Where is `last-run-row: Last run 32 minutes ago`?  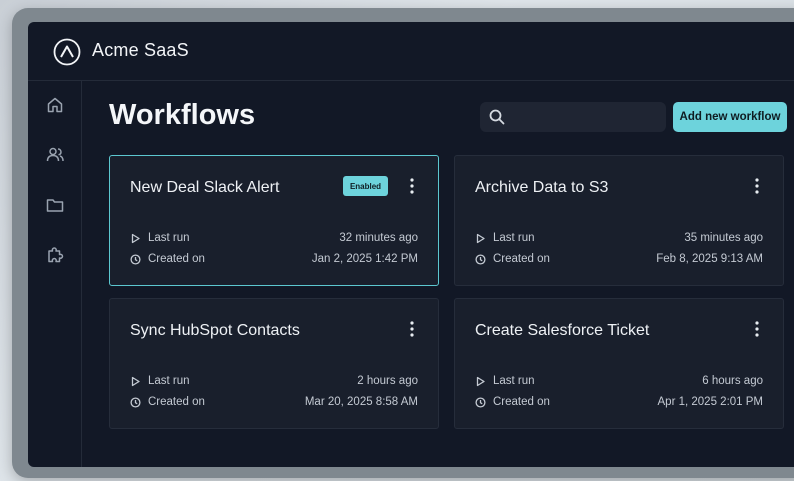
last-run-row: Last run 32 minutes ago is located at coordinates (274, 239).